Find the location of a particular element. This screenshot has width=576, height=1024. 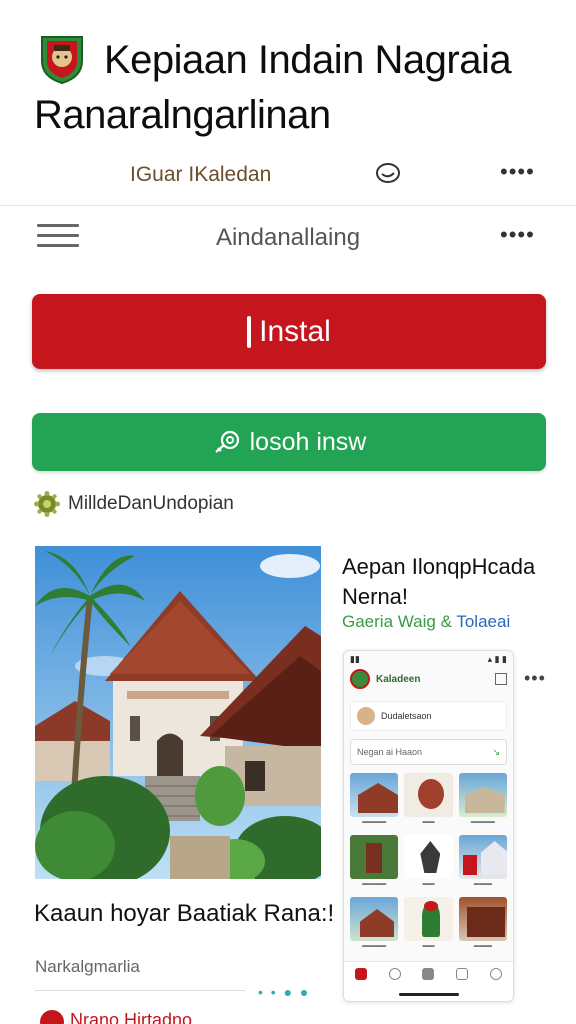

open-button: losoh insw is located at coordinates (289, 442).